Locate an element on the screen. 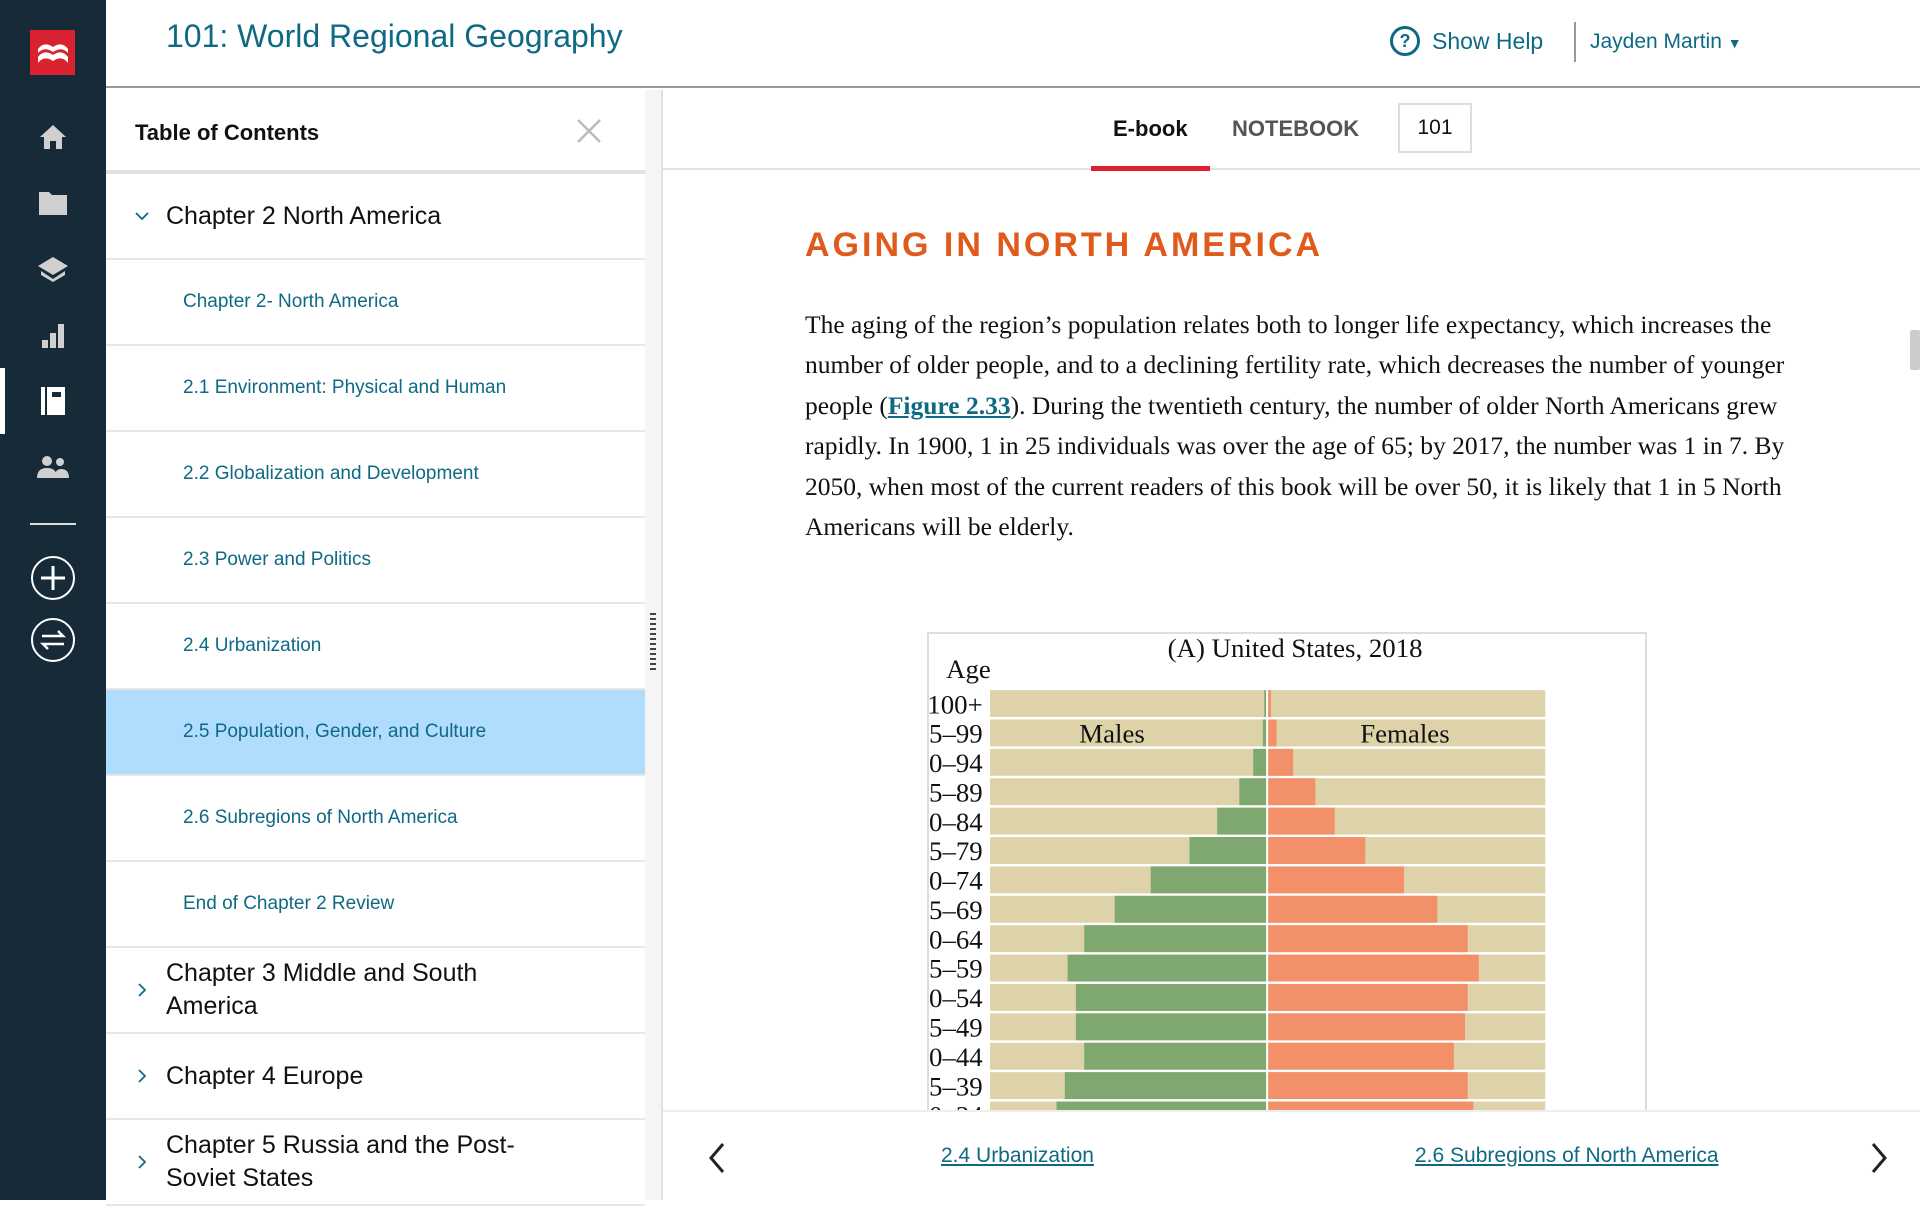 Image resolution: width=1920 pixels, height=1206 pixels. toc-item-label: End of Chapter 2 Review is located at coordinates (289, 903).